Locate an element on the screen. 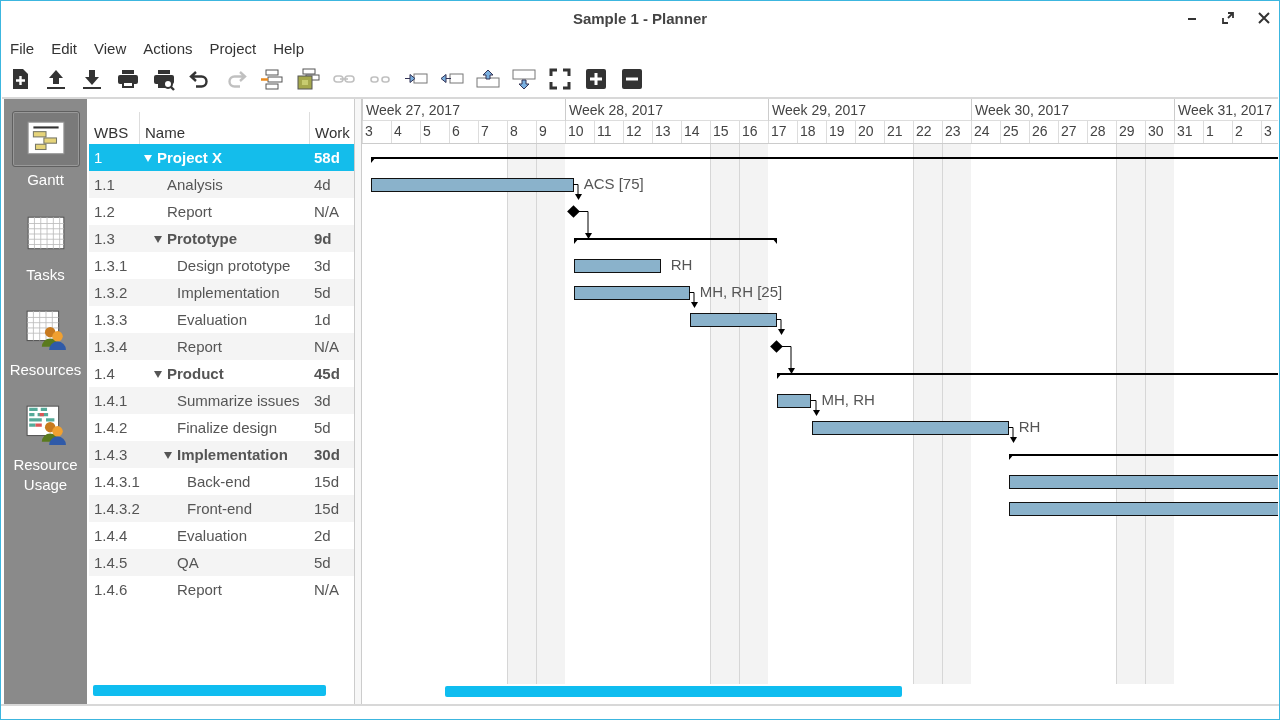 The width and height of the screenshot is (1280, 720). menu-item: Edit is located at coordinates (64, 48).